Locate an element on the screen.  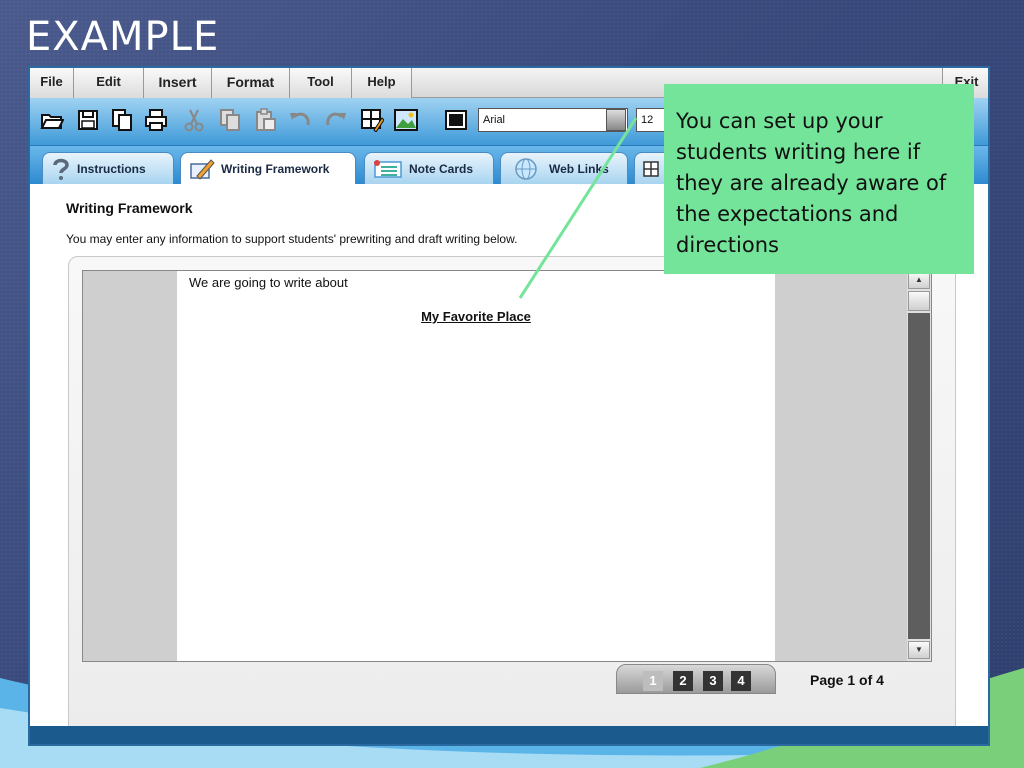
image-icon is located at coordinates (406, 120).